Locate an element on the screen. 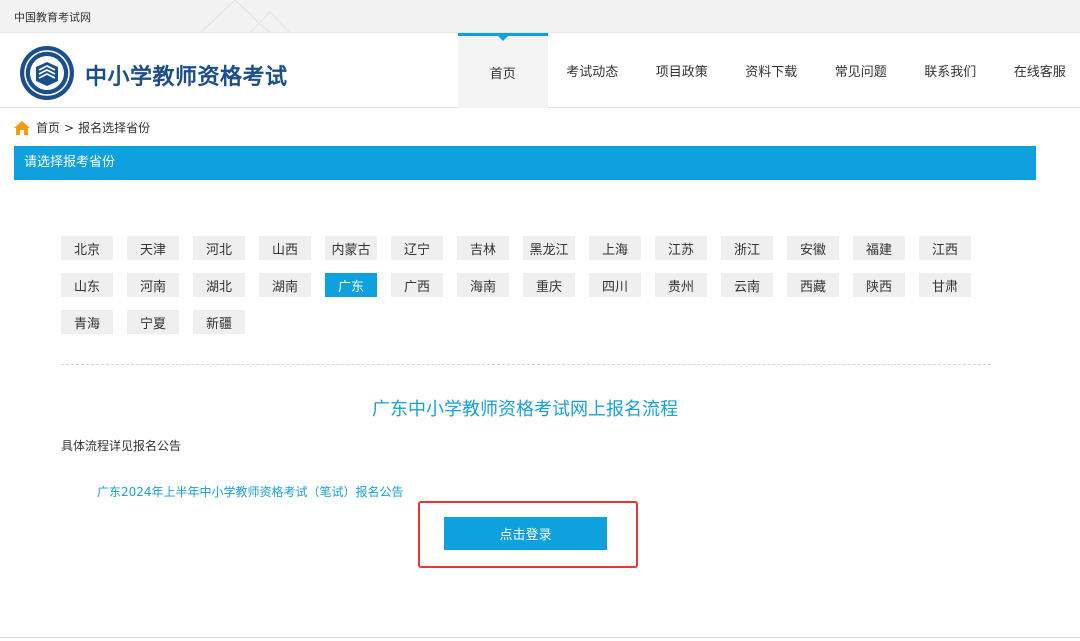  flow-detail-text: 具体流程详见报名公告 is located at coordinates (121, 446).